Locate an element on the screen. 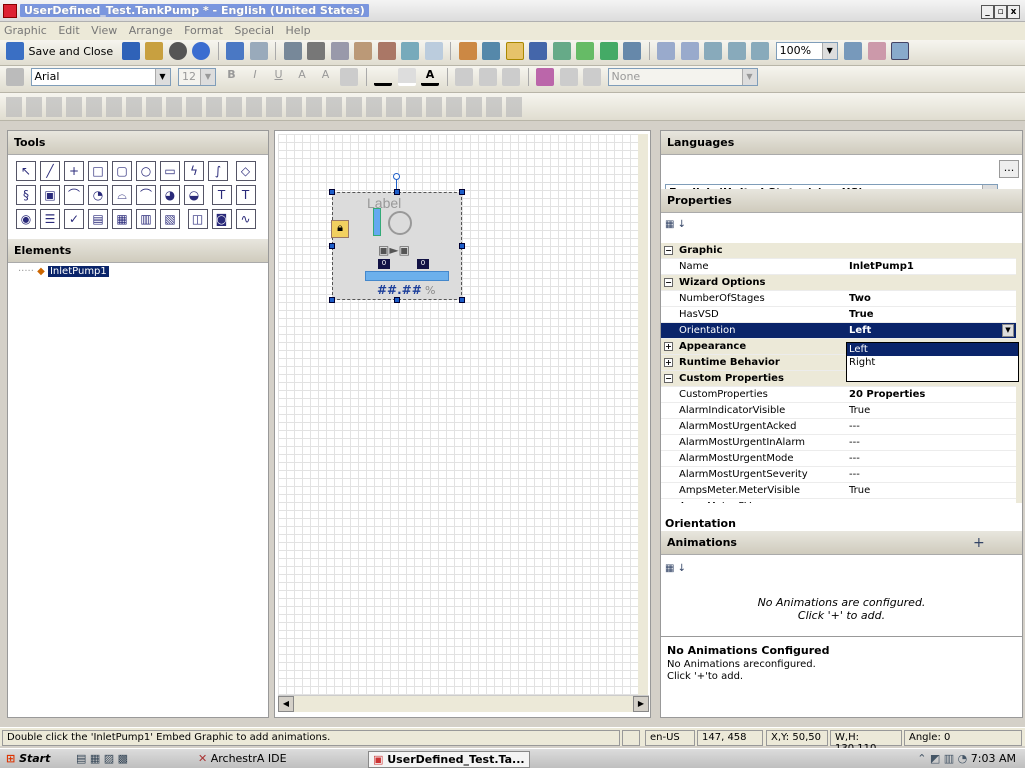  select-icon is located at coordinates (292, 51).